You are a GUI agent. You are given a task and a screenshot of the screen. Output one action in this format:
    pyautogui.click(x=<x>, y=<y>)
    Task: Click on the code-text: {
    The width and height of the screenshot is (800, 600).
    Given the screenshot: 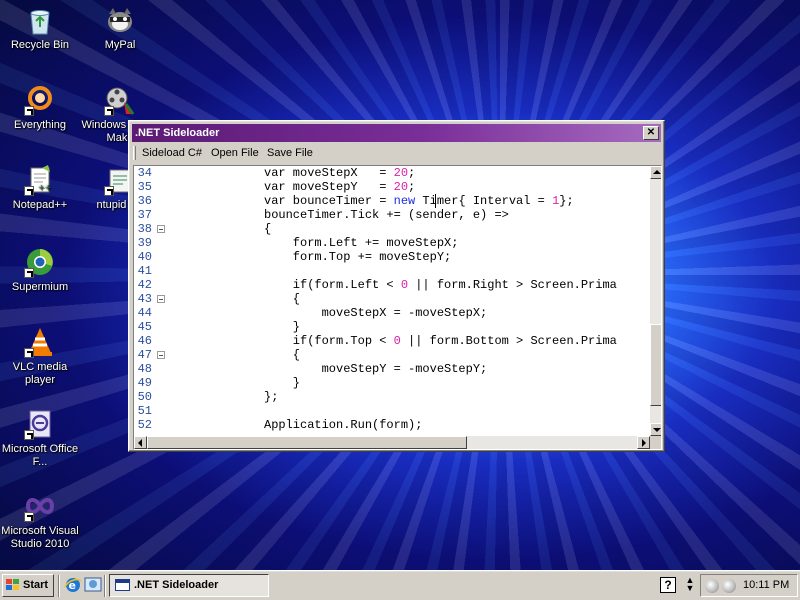 What is the action you would take?
    pyautogui.click(x=282, y=355)
    